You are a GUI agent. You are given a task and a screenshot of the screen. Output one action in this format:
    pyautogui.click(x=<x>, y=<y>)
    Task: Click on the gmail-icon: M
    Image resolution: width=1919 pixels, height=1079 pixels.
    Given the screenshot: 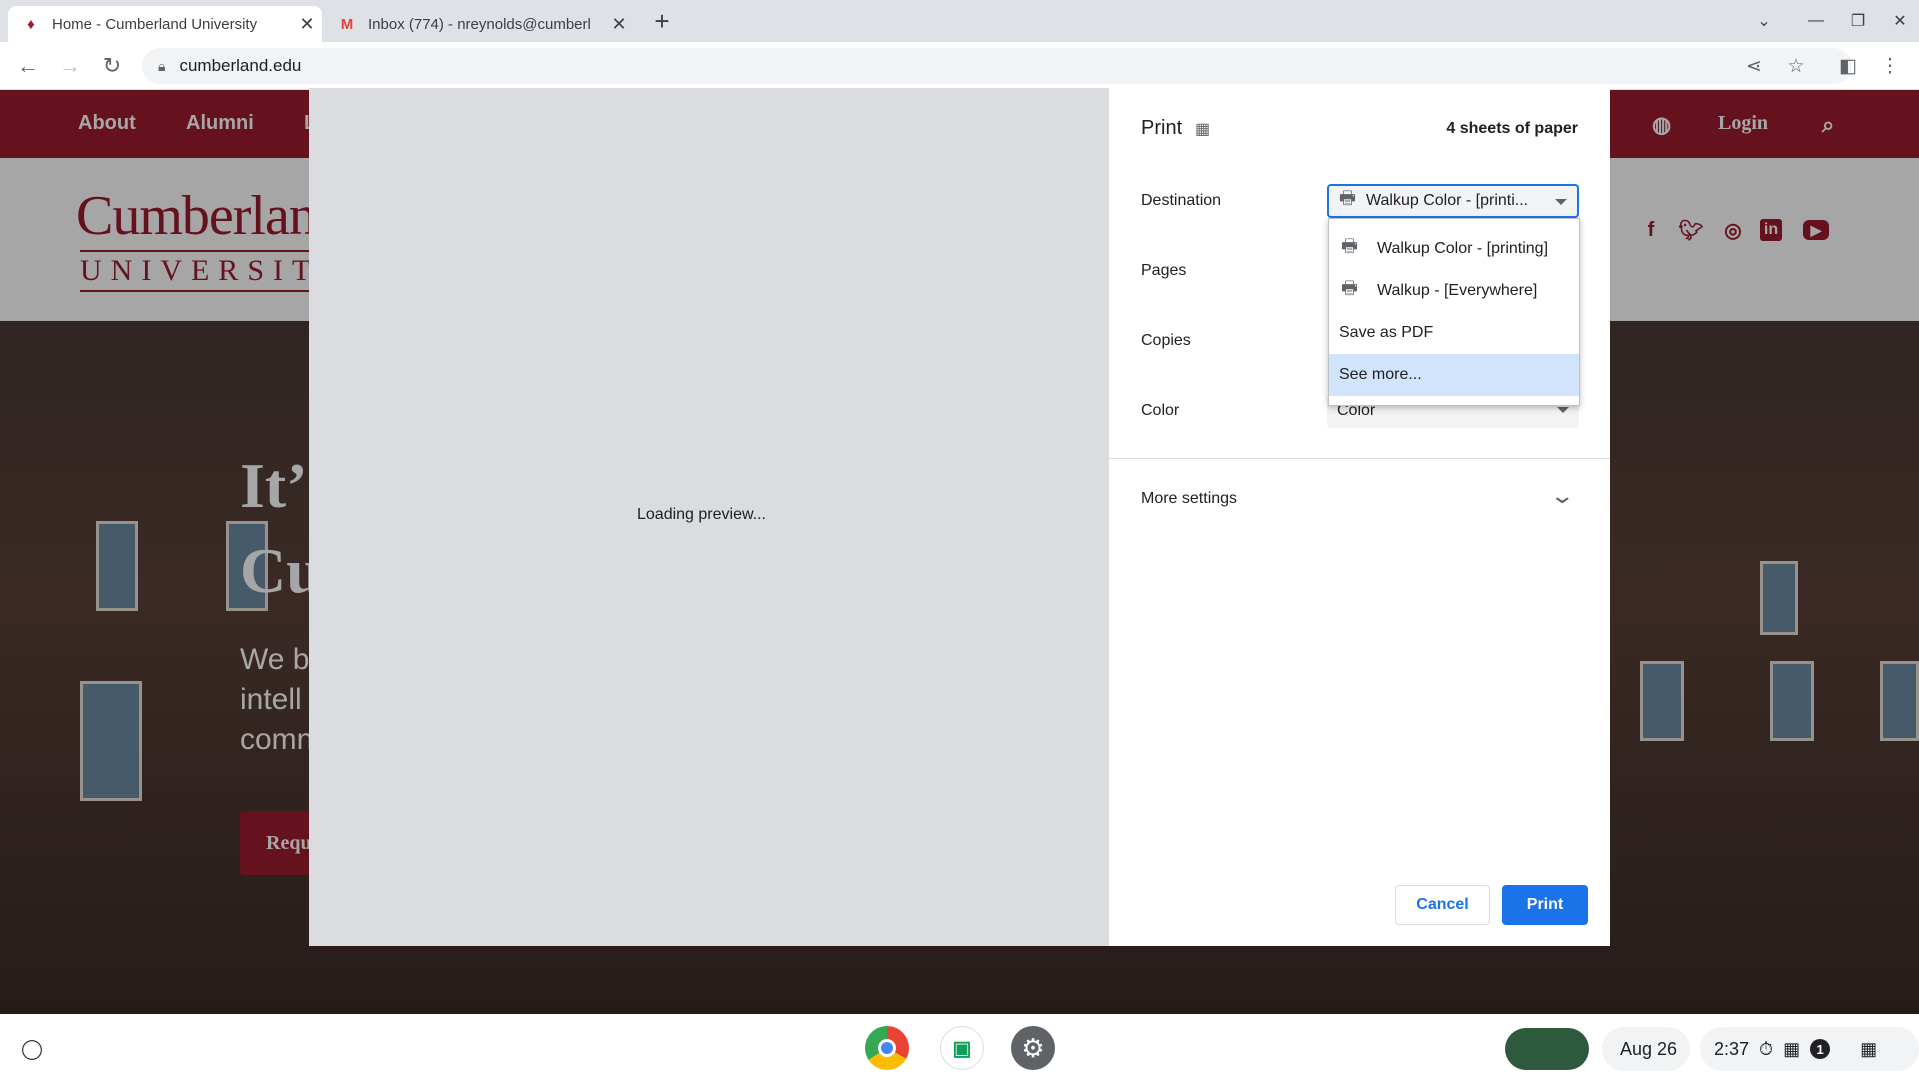 What is the action you would take?
    pyautogui.click(x=347, y=24)
    